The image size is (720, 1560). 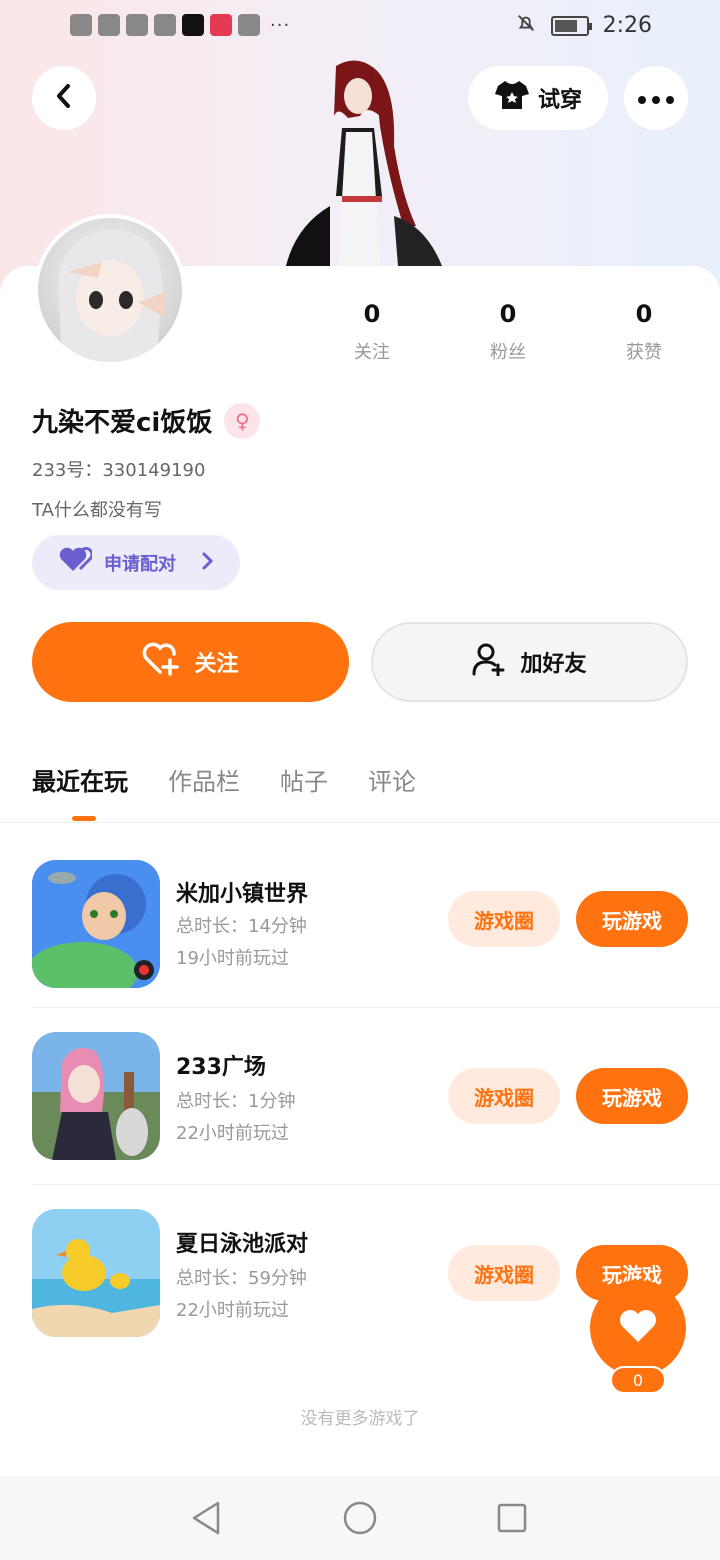 I want to click on stat-likes-value: 0, so click(x=644, y=314).